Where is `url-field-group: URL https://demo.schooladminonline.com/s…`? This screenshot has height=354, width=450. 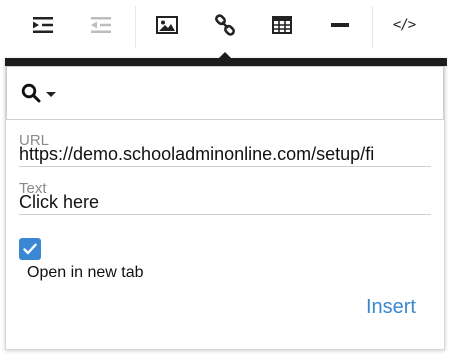
url-field-group: URL https://demo.schooladminonline.com/s… is located at coordinates (225, 151).